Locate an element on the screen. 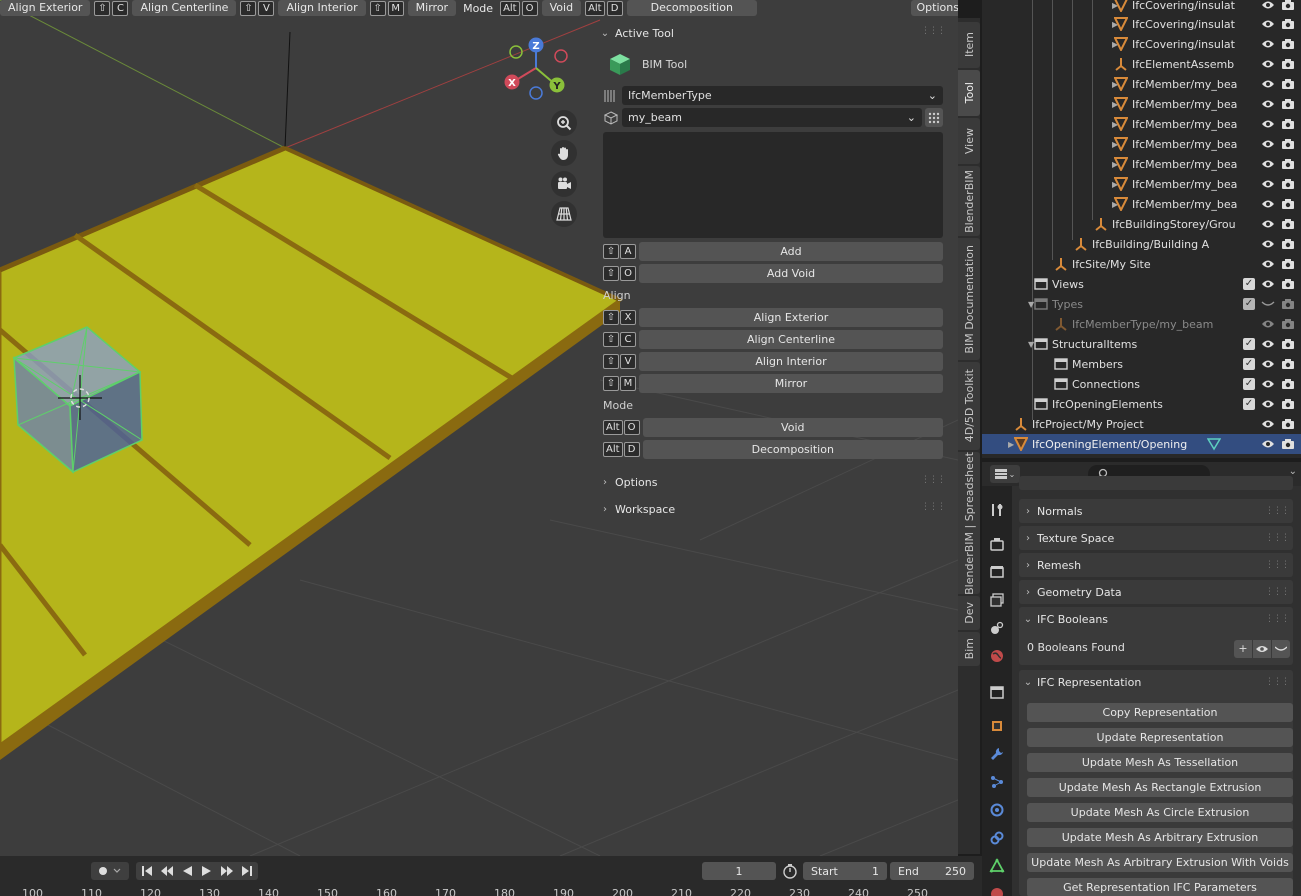 Image resolution: width=1301 pixels, height=896 pixels. keyframe-record-button is located at coordinates (110, 871).